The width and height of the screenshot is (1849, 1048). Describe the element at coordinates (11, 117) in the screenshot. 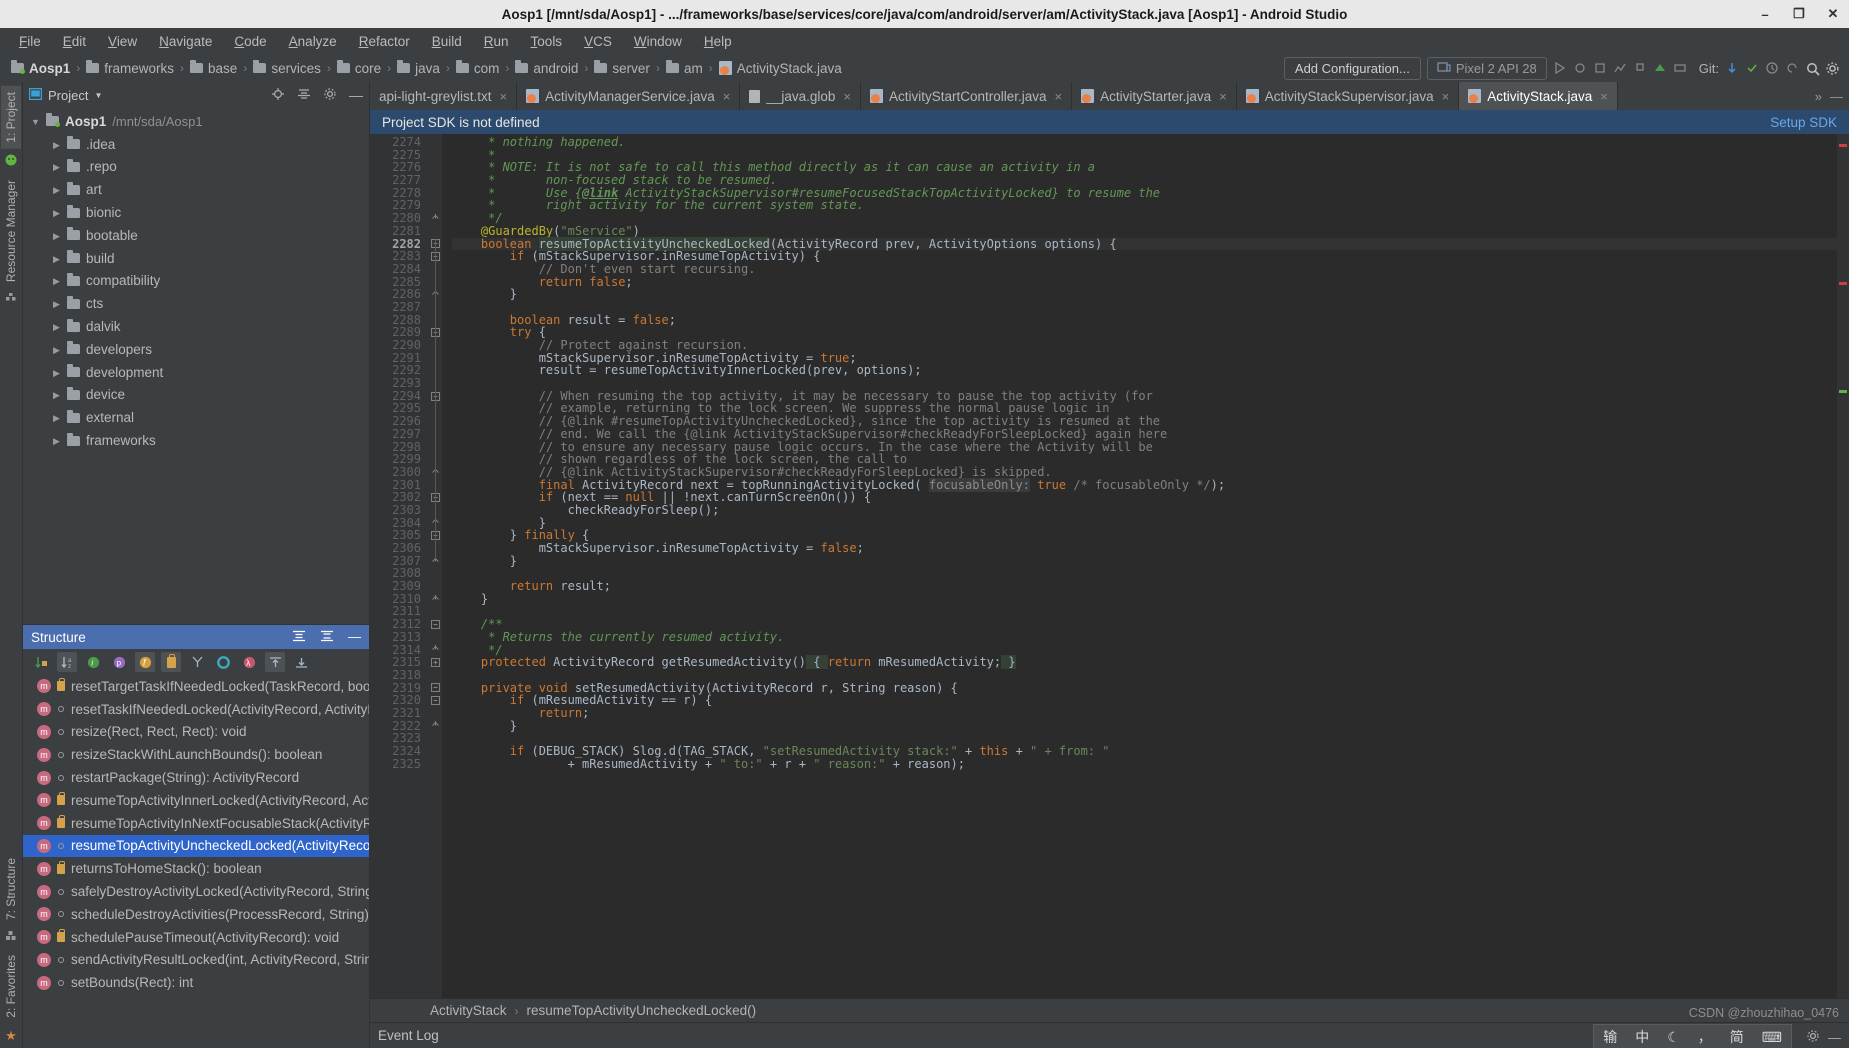

I see `sidebar-item-project: 1: Project` at that location.